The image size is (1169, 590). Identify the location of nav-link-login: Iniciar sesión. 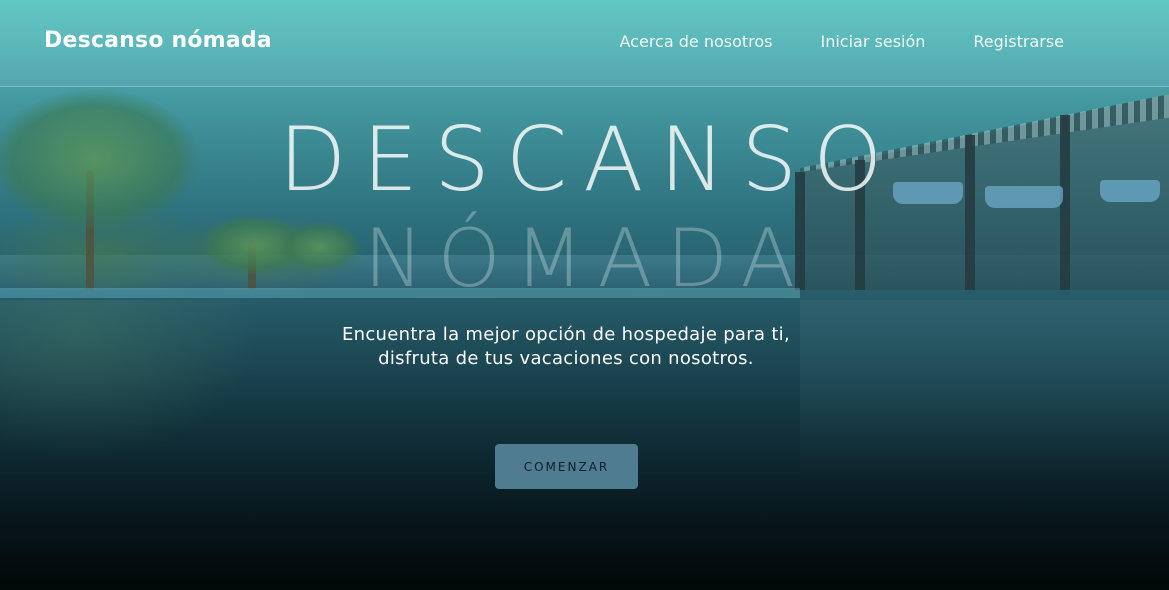
(873, 41).